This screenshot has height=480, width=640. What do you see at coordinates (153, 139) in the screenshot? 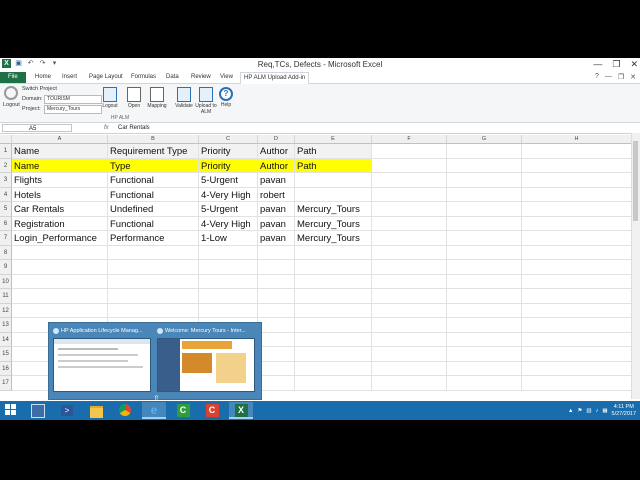
I see `column-header-b: B` at bounding box center [153, 139].